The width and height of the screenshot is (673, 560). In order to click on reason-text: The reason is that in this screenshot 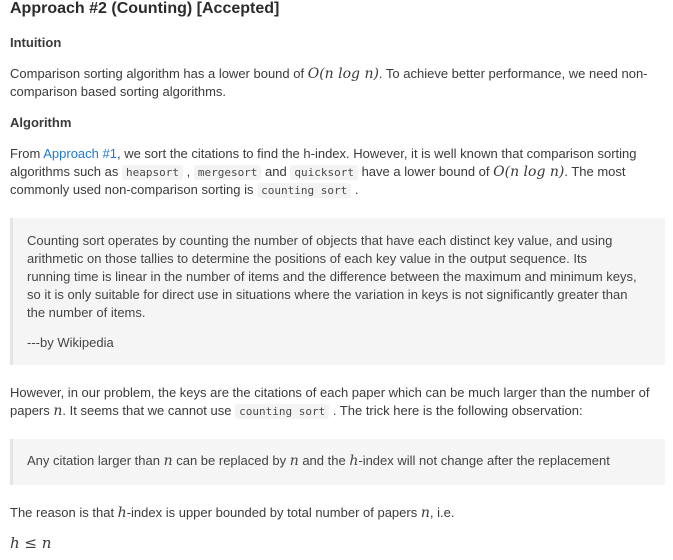, I will do `click(64, 512)`.